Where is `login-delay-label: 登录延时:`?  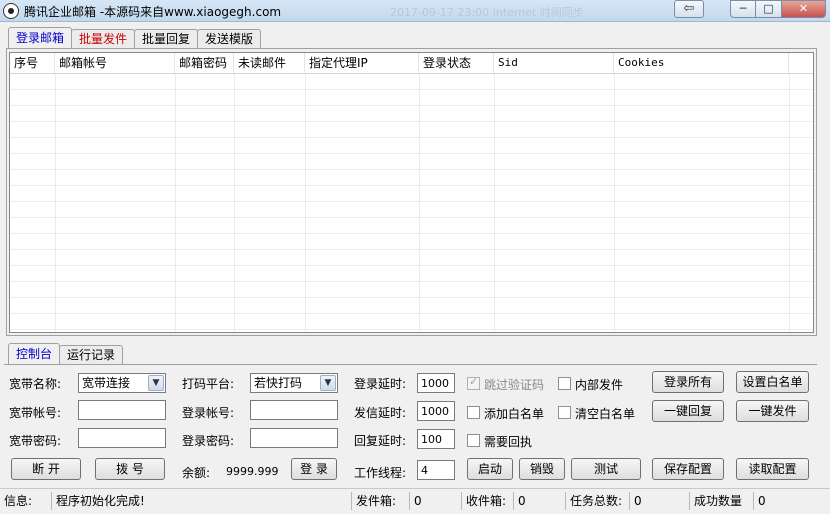 login-delay-label: 登录延时: is located at coordinates (380, 384).